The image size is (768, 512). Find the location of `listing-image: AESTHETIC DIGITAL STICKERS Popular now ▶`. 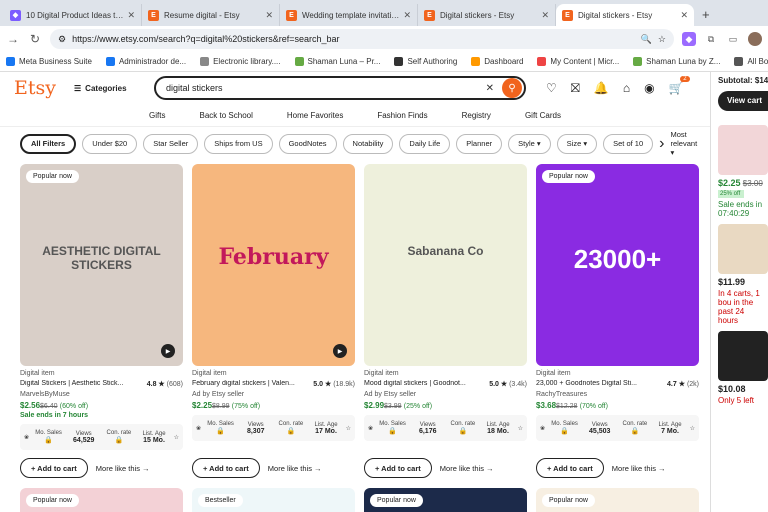

listing-image: AESTHETIC DIGITAL STICKERS Popular now ▶ is located at coordinates (101, 265).